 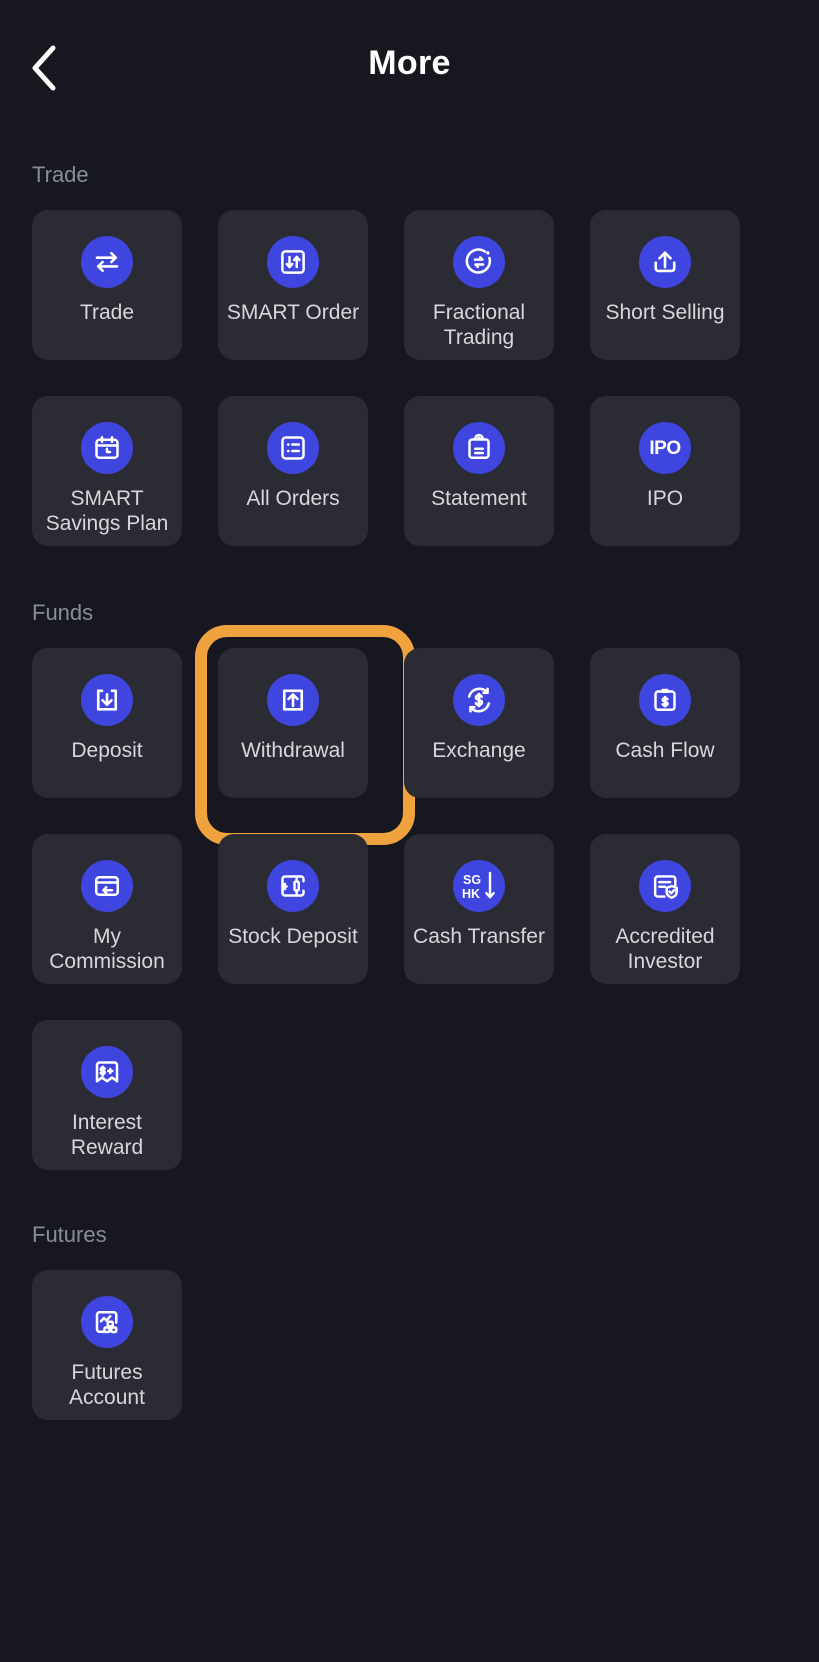 I want to click on tile-short-selling: Short Selling, so click(x=665, y=285).